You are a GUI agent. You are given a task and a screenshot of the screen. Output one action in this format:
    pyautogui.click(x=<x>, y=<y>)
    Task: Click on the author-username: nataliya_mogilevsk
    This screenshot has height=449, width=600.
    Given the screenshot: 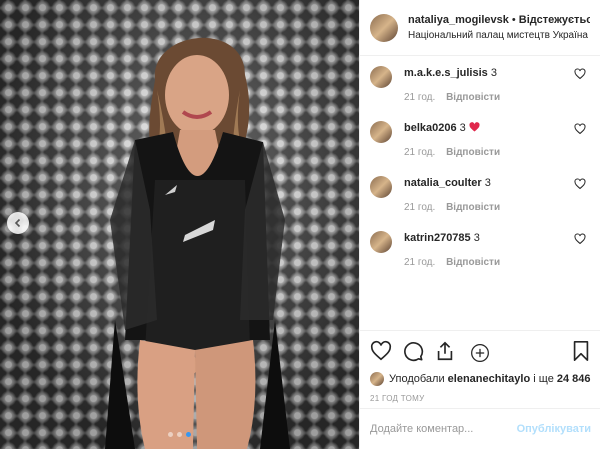 What is the action you would take?
    pyautogui.click(x=458, y=20)
    